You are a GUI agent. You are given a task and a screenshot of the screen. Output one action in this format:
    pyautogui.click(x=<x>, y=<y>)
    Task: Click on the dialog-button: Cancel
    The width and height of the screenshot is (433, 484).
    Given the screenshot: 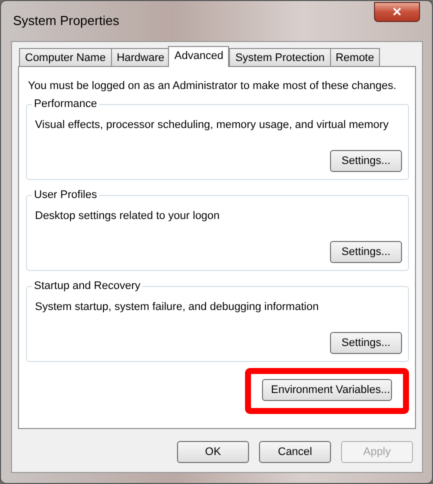 What is the action you would take?
    pyautogui.click(x=295, y=452)
    